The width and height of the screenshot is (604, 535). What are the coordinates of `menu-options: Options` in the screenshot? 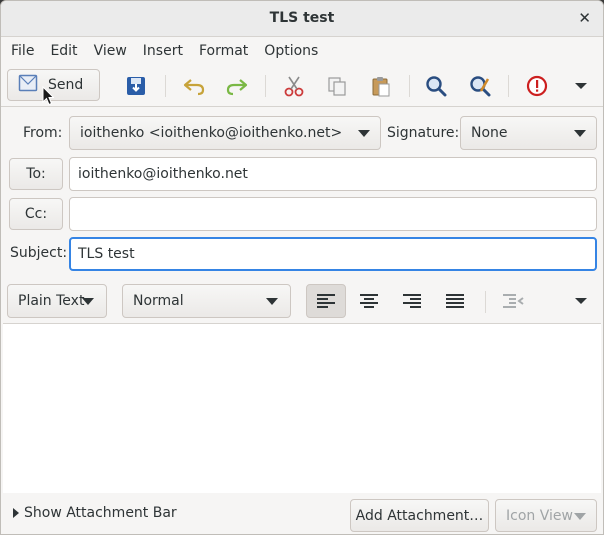 It's located at (291, 51).